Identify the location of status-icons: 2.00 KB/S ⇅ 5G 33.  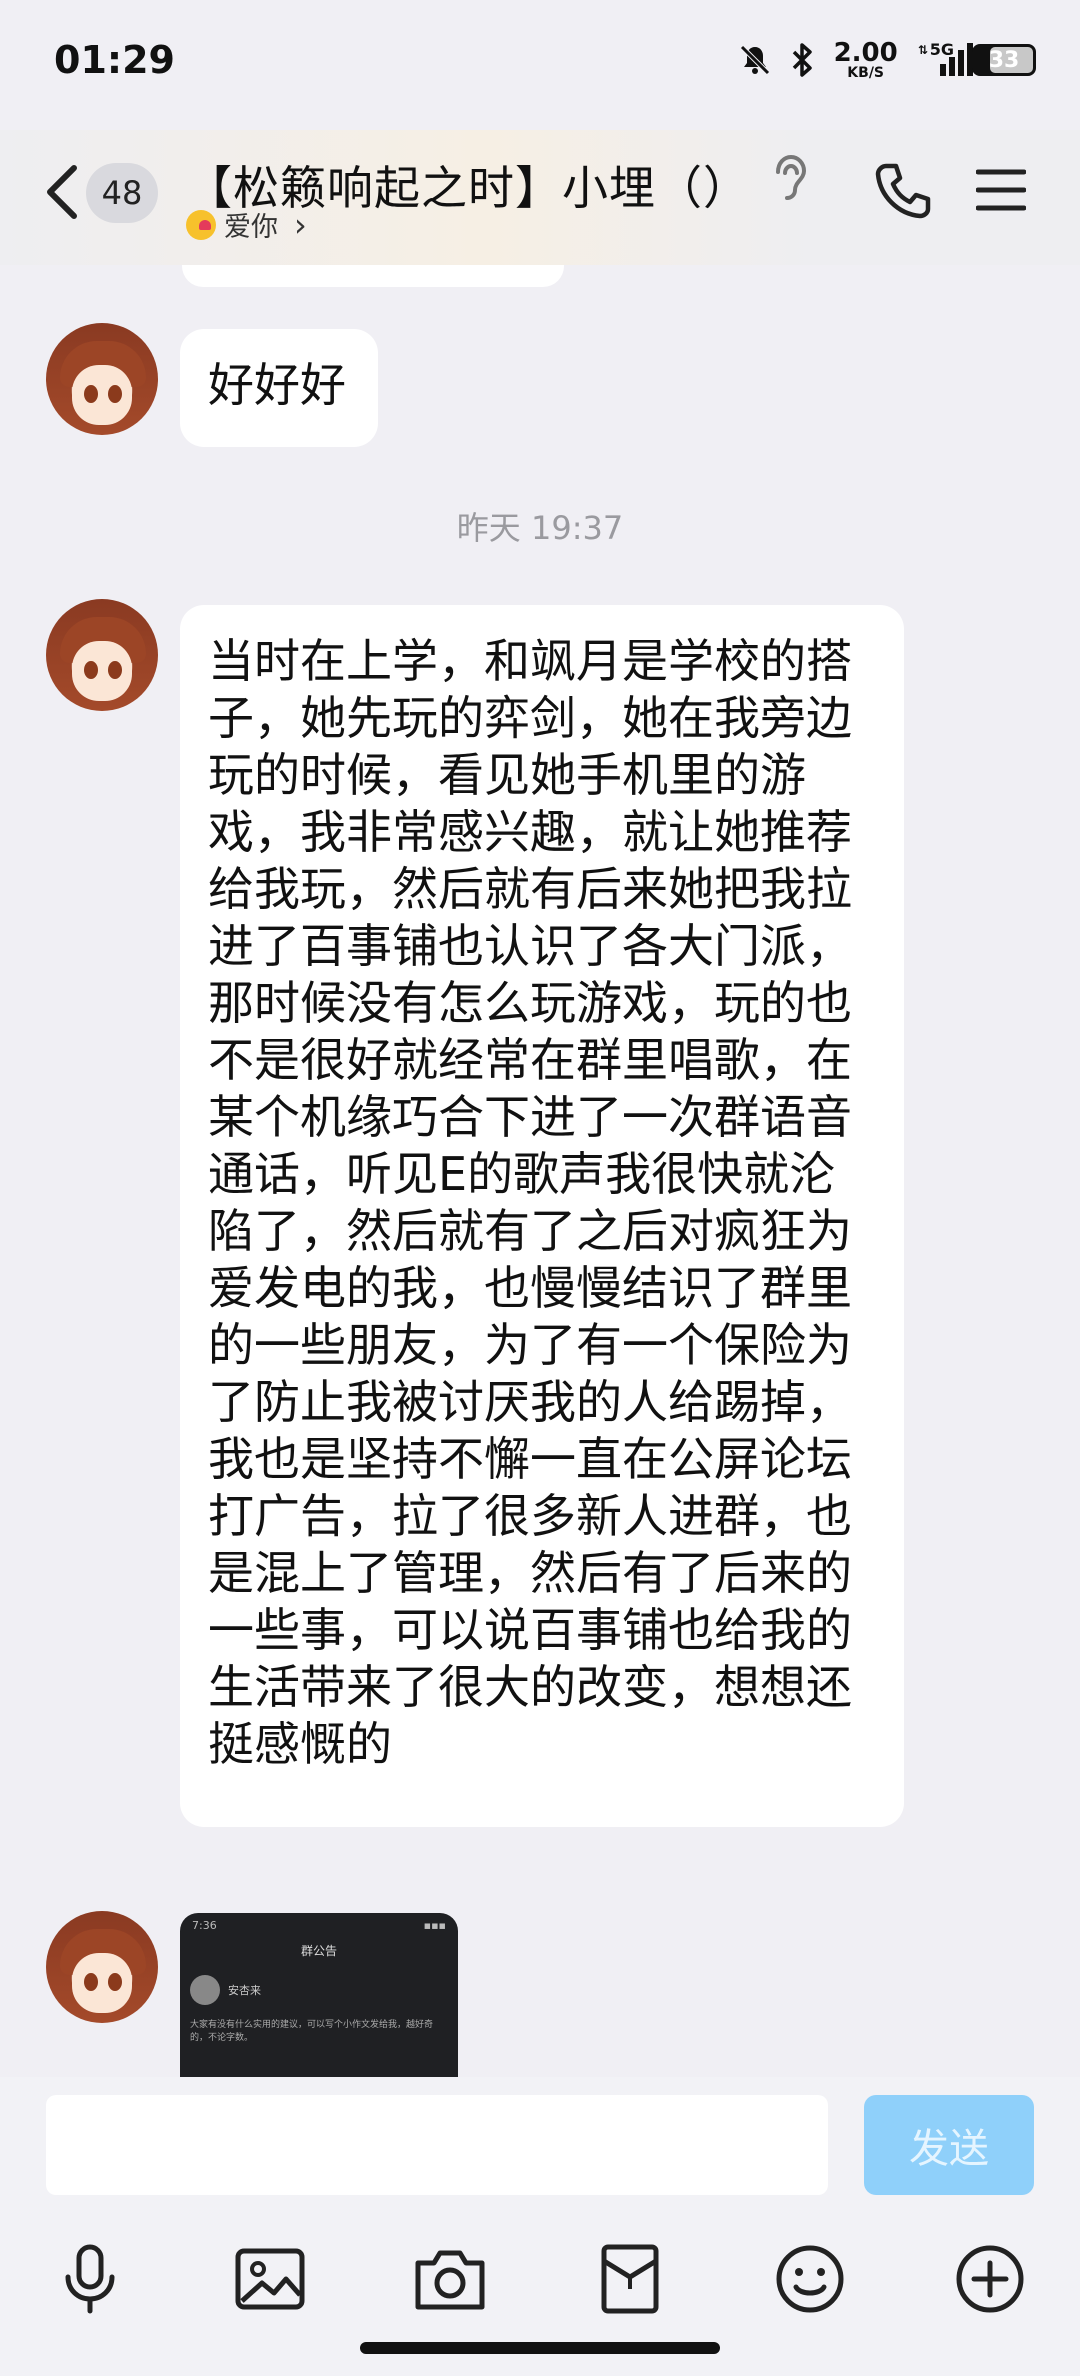
(887, 60).